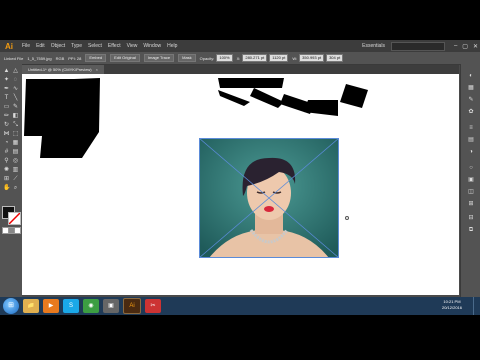 This screenshot has width=480, height=360. Describe the element at coordinates (125, 58) in the screenshot. I see `edit-original-button: Edit Original` at that location.